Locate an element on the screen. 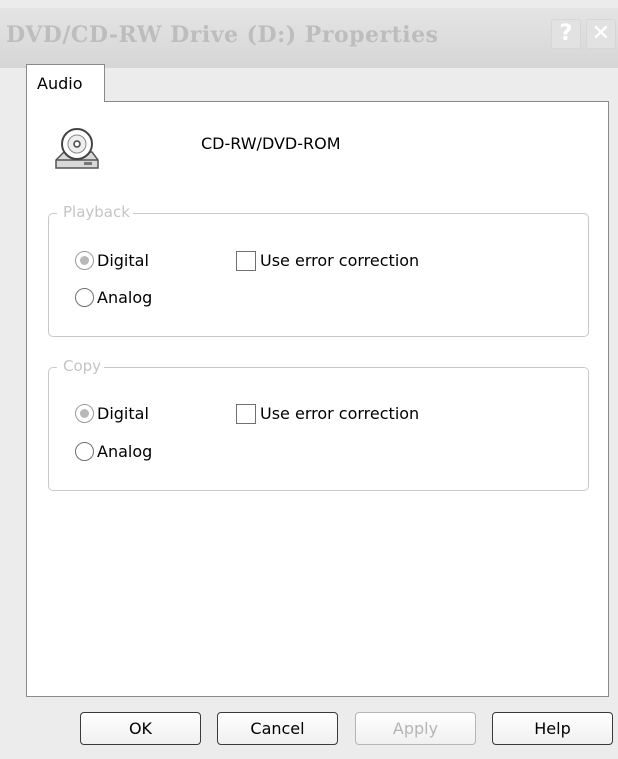  help-icon: ? is located at coordinates (566, 34).